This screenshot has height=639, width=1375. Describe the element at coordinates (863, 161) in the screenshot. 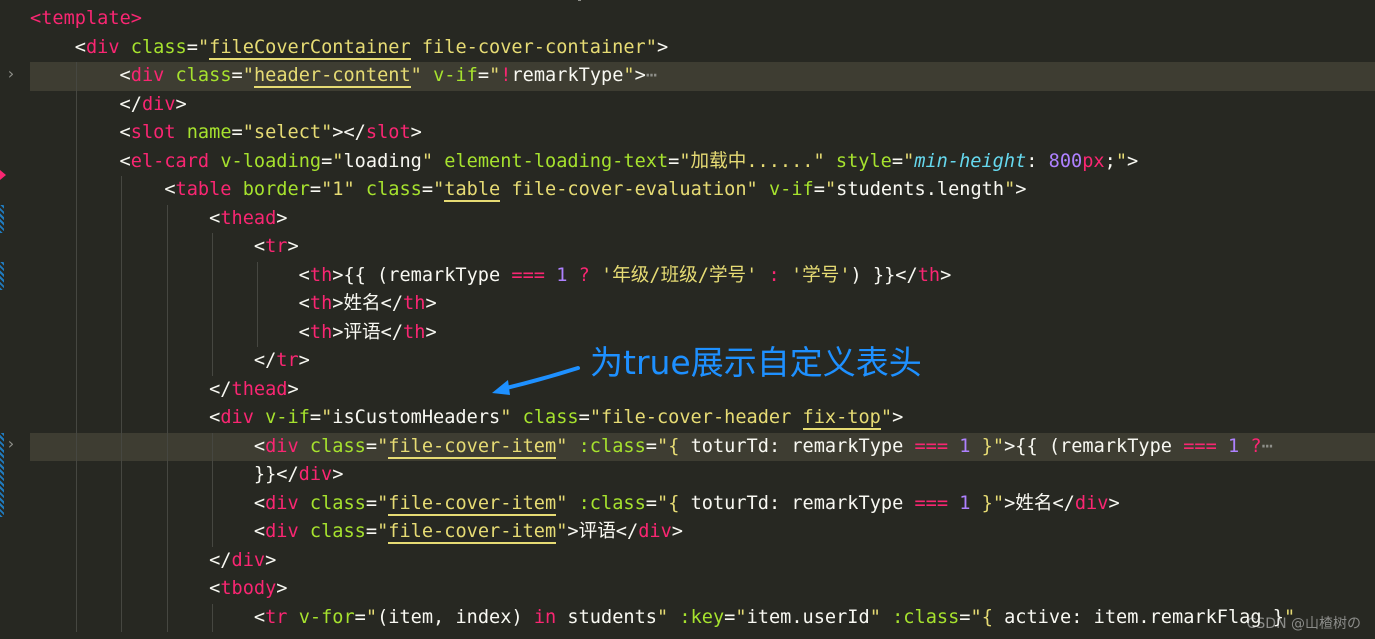

I see `code-token: style` at that location.